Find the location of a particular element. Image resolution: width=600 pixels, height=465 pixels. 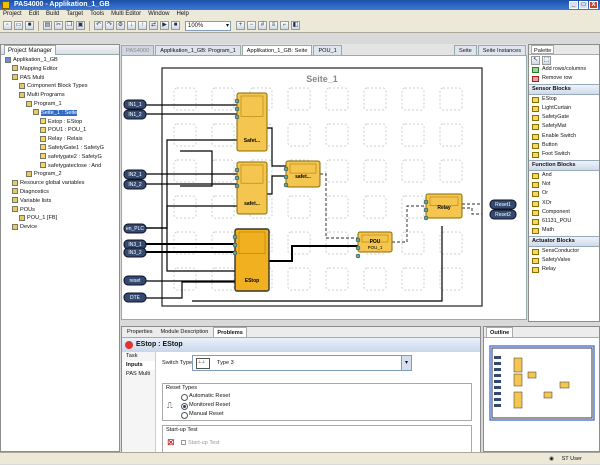

menu-project: Project is located at coordinates (12, 14).